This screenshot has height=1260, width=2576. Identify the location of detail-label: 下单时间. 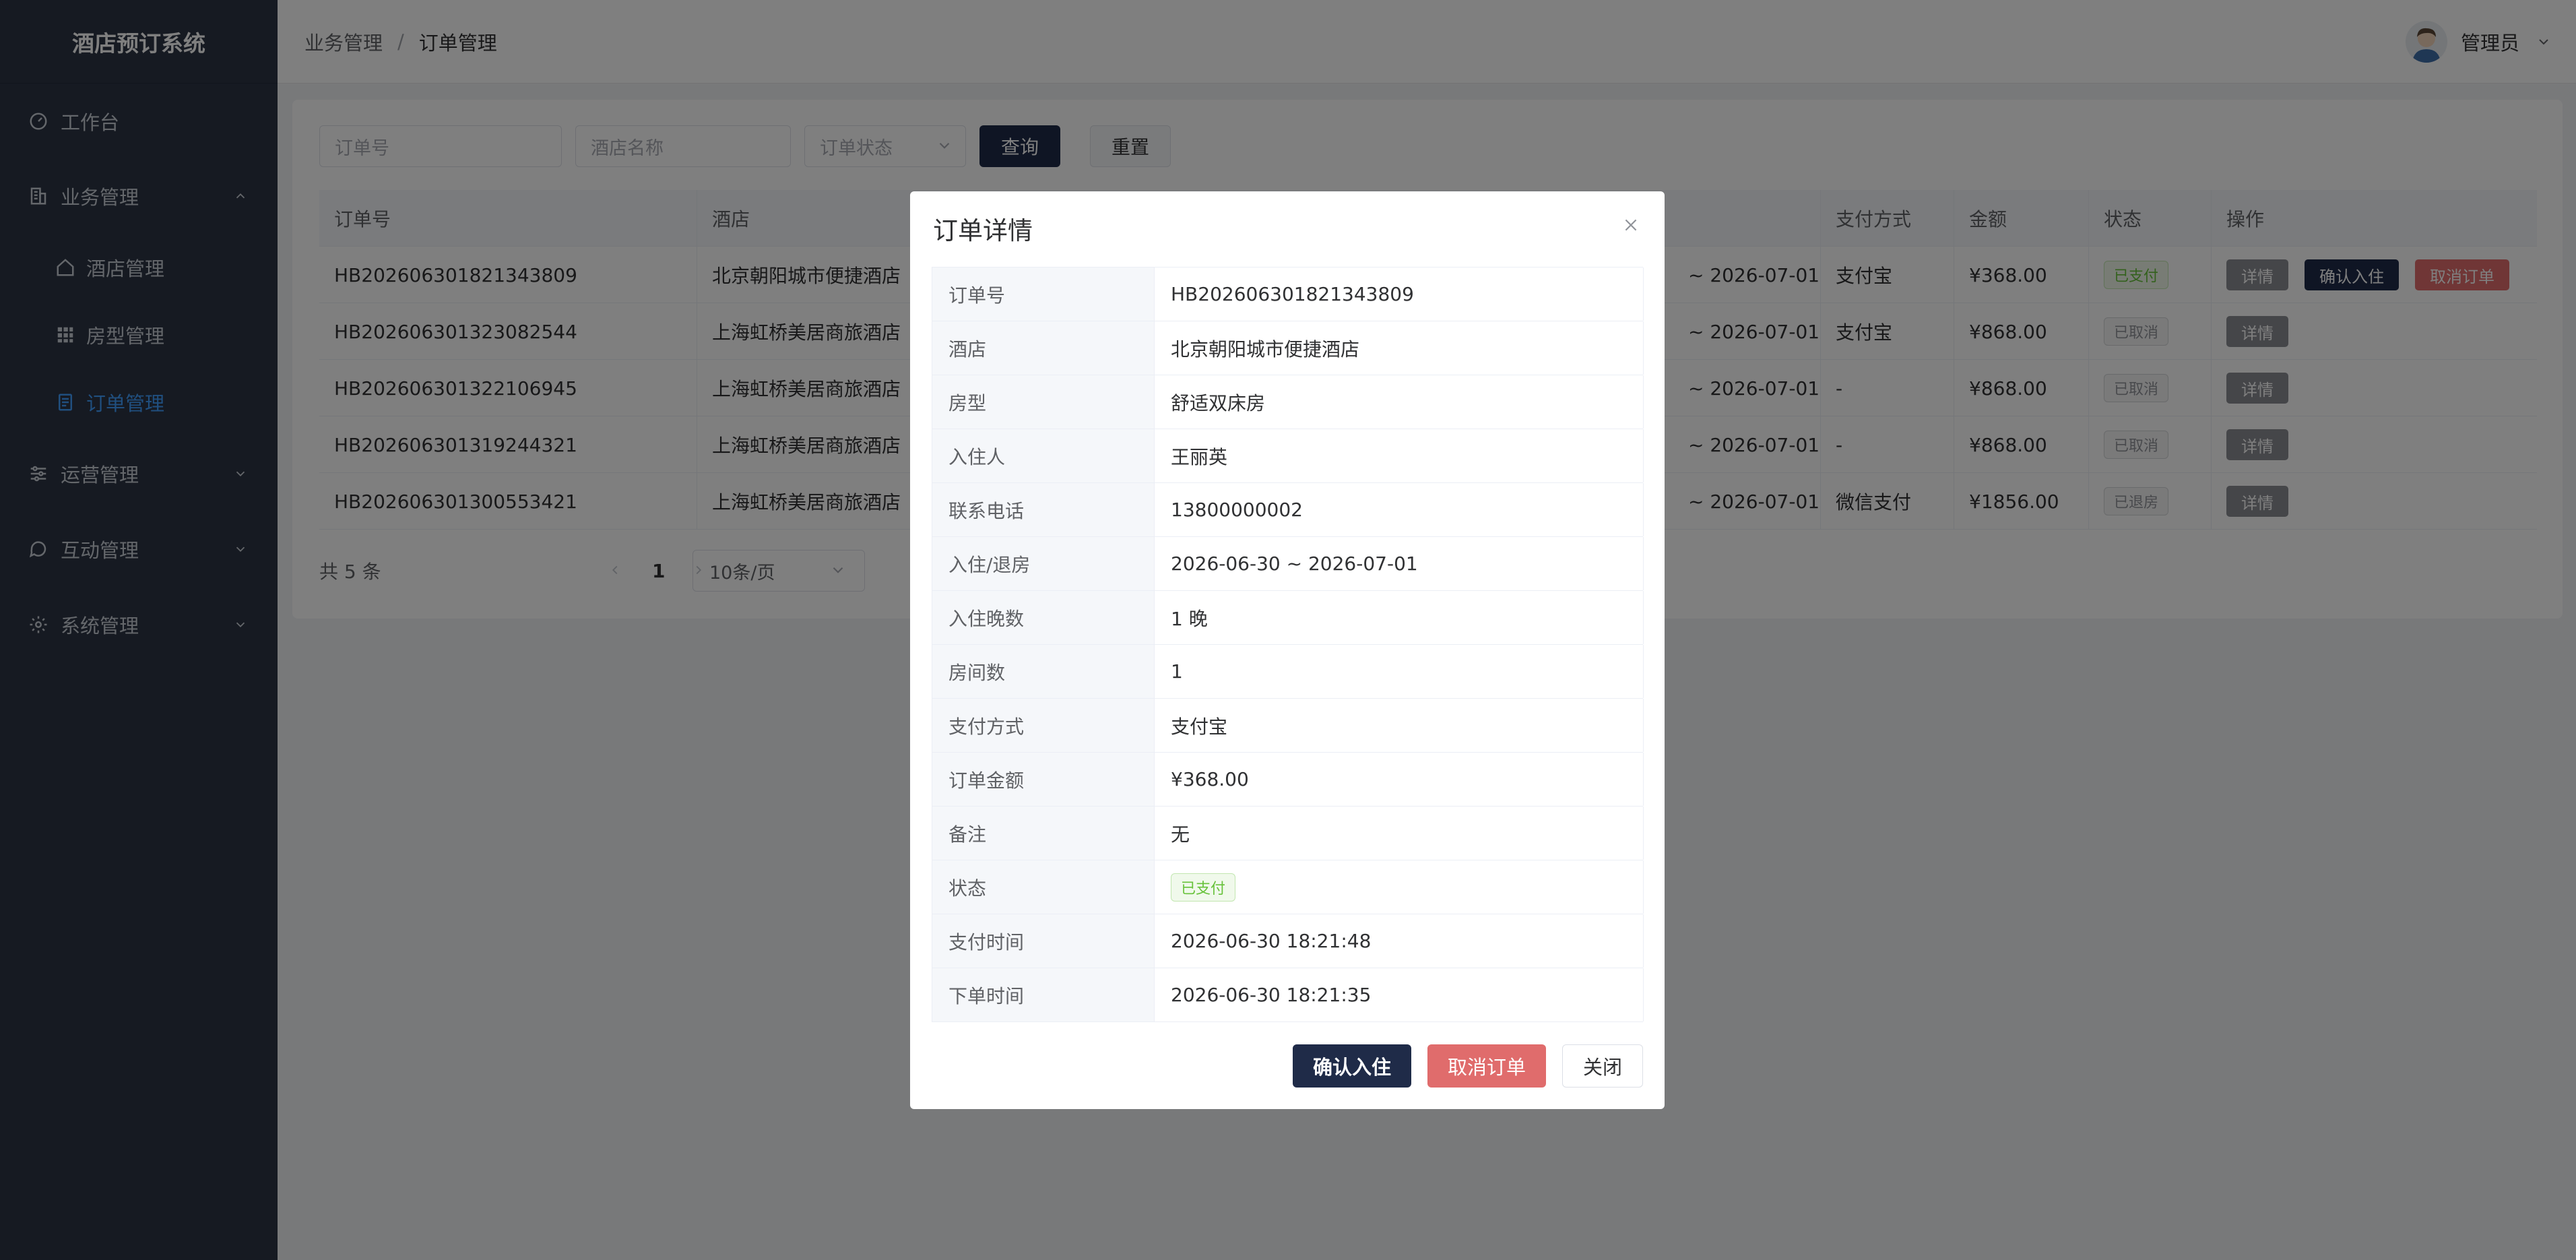
(1043, 995).